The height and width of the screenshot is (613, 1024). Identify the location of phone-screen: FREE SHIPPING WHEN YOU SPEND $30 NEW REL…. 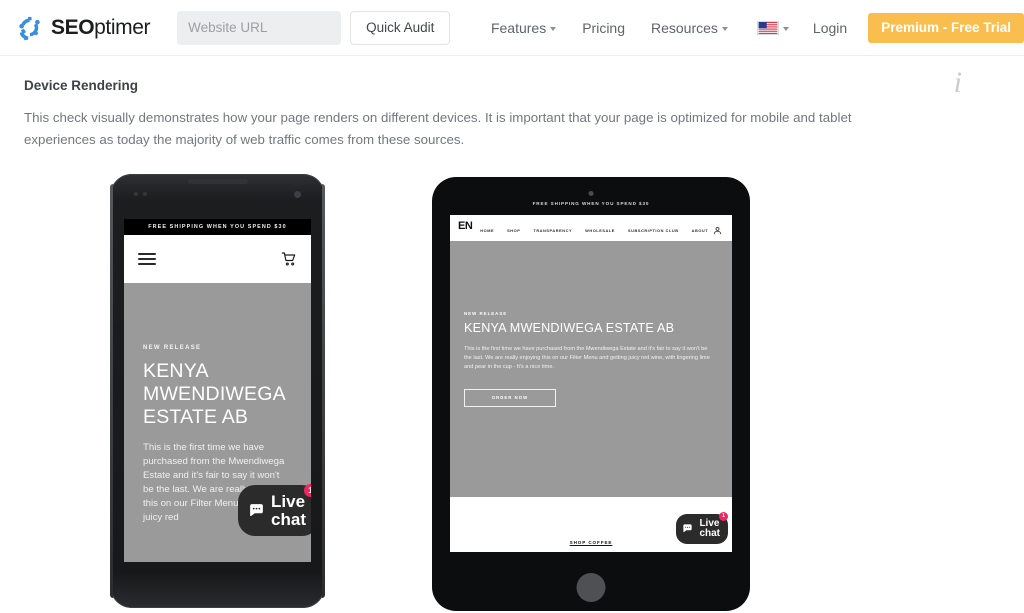
(217, 391).